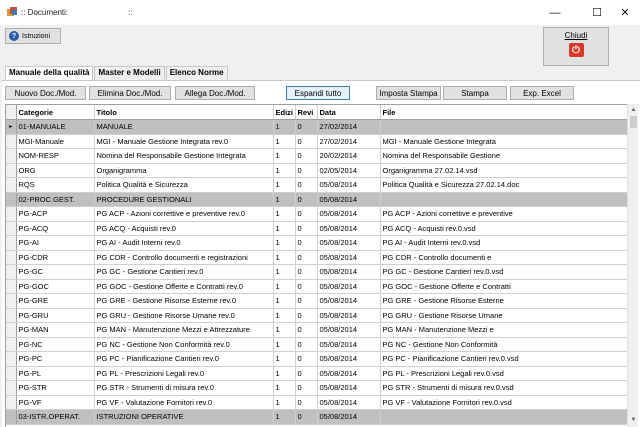 This screenshot has height=427, width=640. Describe the element at coordinates (184, 315) in the screenshot. I see `cell-titolo: PG GRU - Gestione Risorse Umane rev.0` at that location.